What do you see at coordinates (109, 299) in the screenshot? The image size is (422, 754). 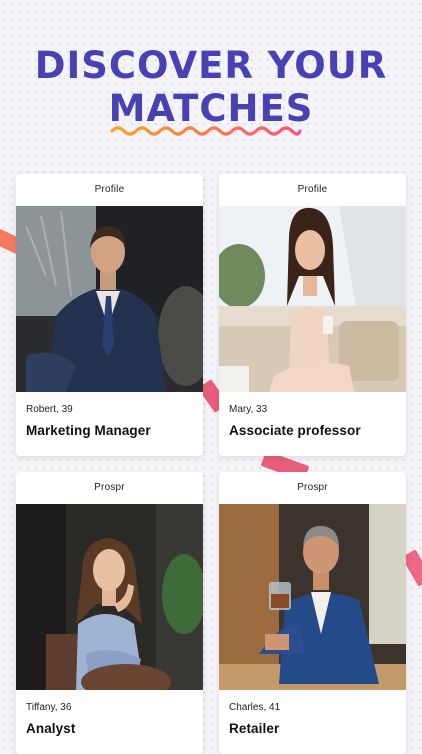 I see `man-in-suit-photo` at bounding box center [109, 299].